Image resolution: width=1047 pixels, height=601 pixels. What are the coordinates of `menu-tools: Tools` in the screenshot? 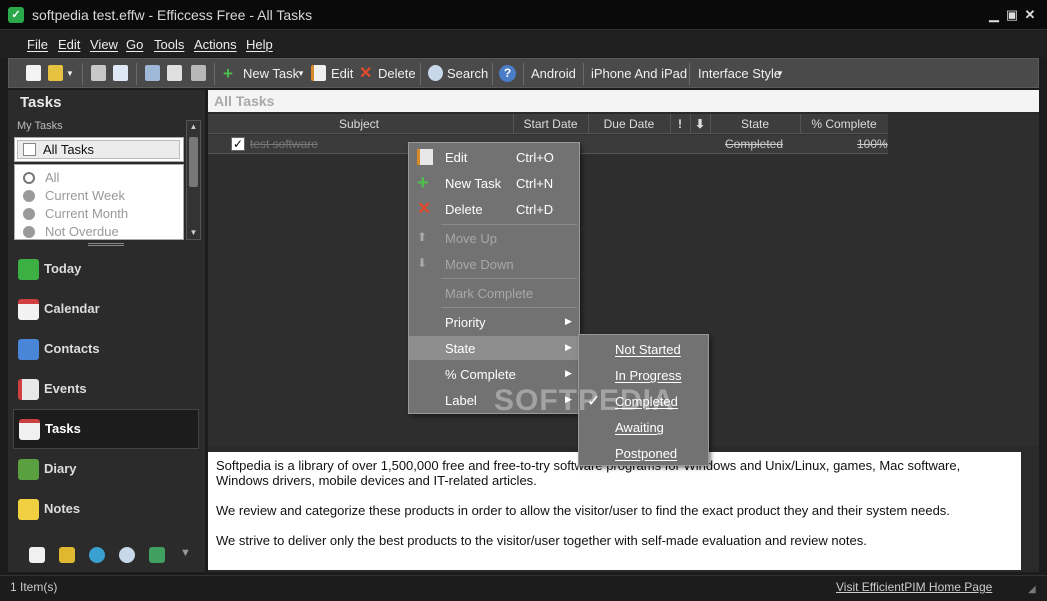 It's located at (169, 44).